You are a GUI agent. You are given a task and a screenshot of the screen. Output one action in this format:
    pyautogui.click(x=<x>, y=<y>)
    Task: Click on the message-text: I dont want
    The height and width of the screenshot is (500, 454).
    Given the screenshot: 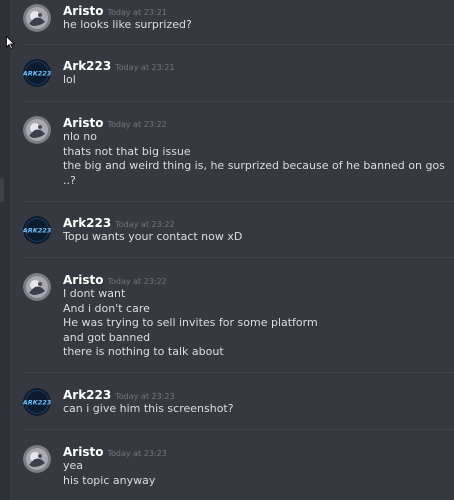 What is the action you would take?
    pyautogui.click(x=94, y=293)
    